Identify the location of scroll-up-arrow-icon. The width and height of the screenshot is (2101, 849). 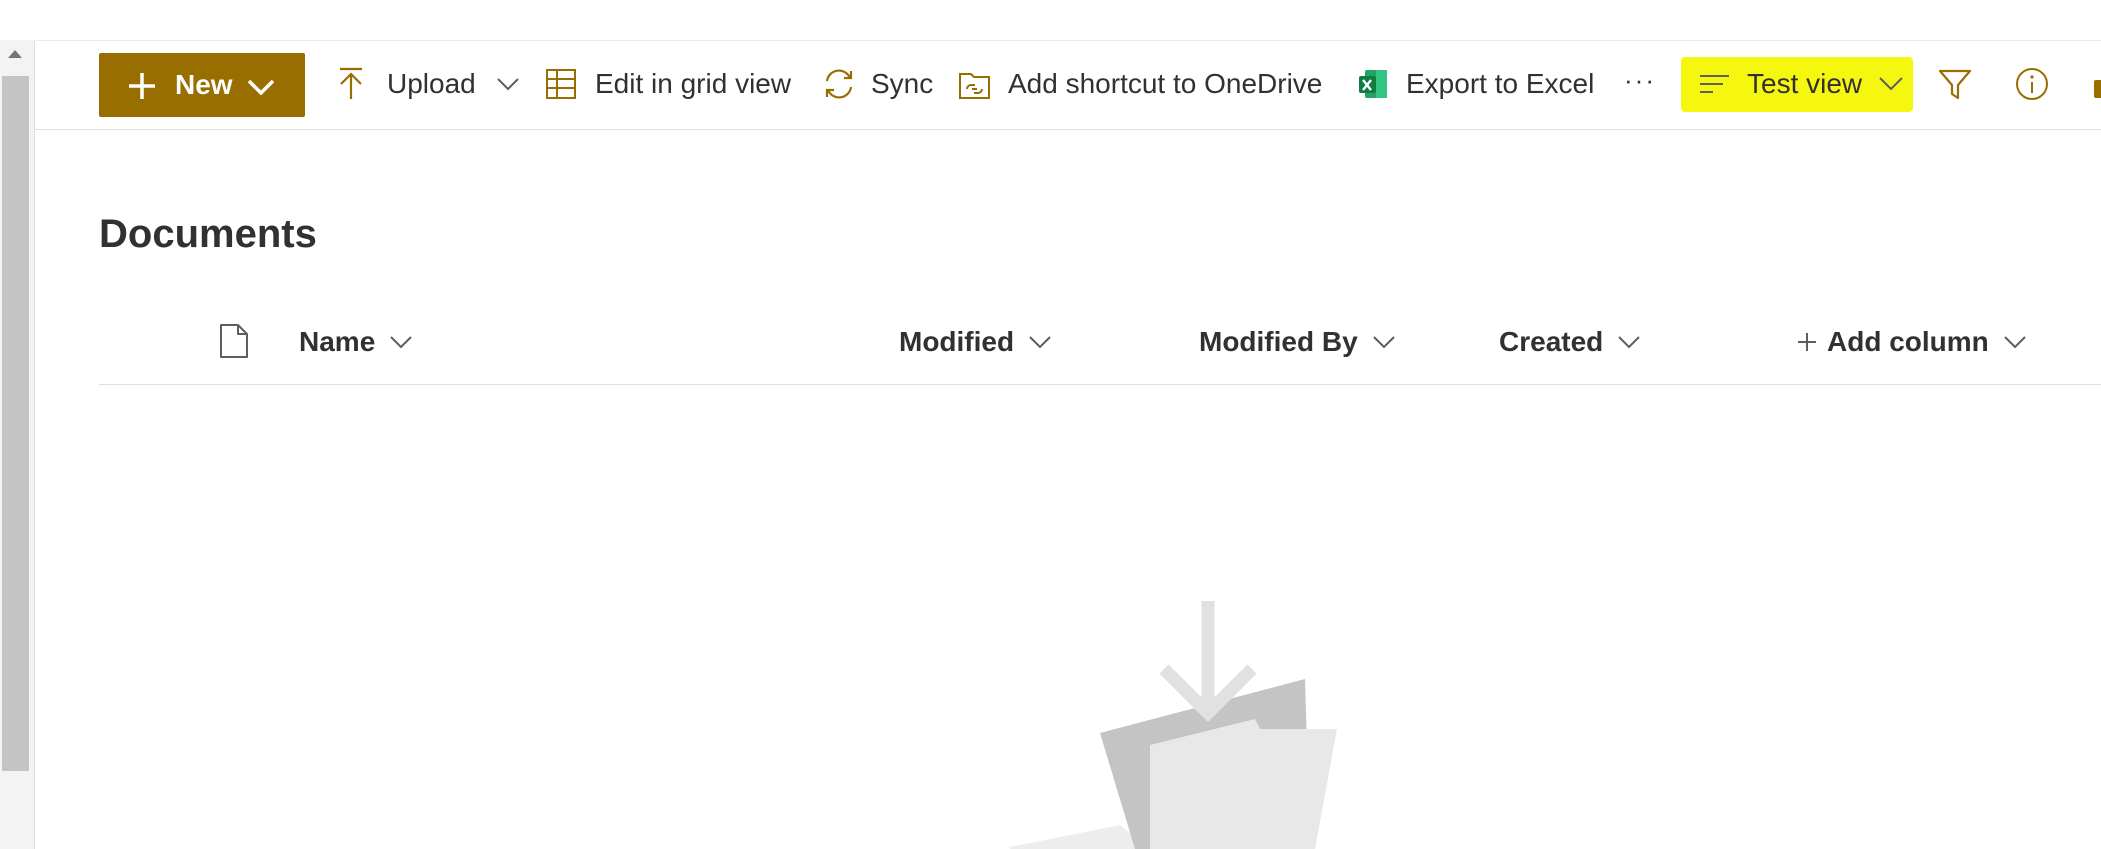
(15, 54).